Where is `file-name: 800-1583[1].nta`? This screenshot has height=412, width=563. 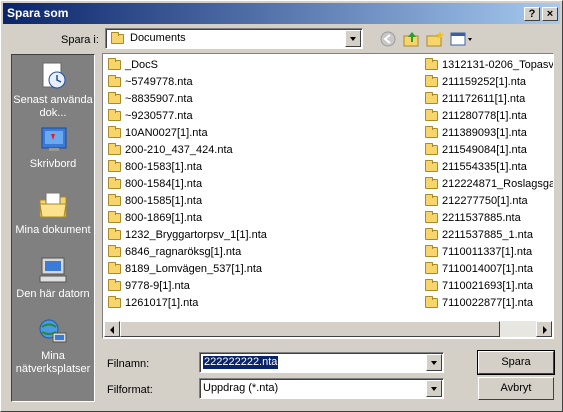
file-name: 800-1583[1].nta is located at coordinates (164, 167).